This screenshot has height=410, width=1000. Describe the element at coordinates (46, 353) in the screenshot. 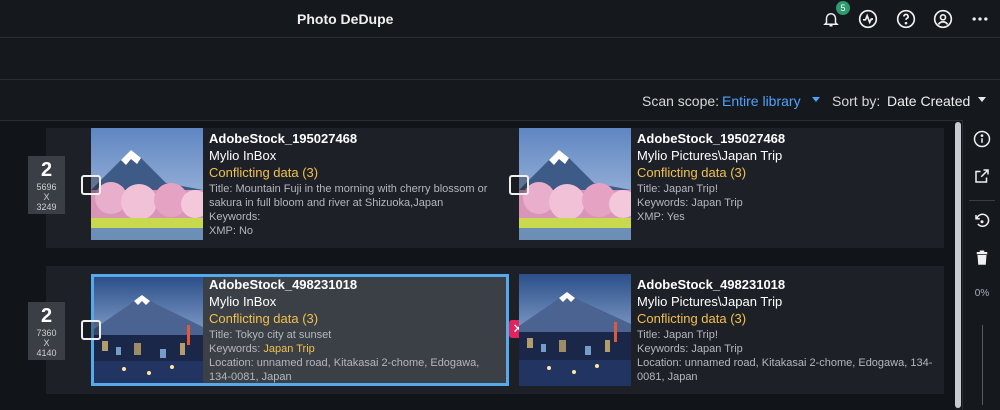

I see `group-height: 4140` at that location.